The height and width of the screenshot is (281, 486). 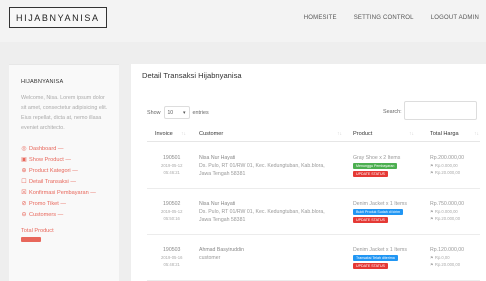 I want to click on box-icon: ▣, so click(x=24, y=159).